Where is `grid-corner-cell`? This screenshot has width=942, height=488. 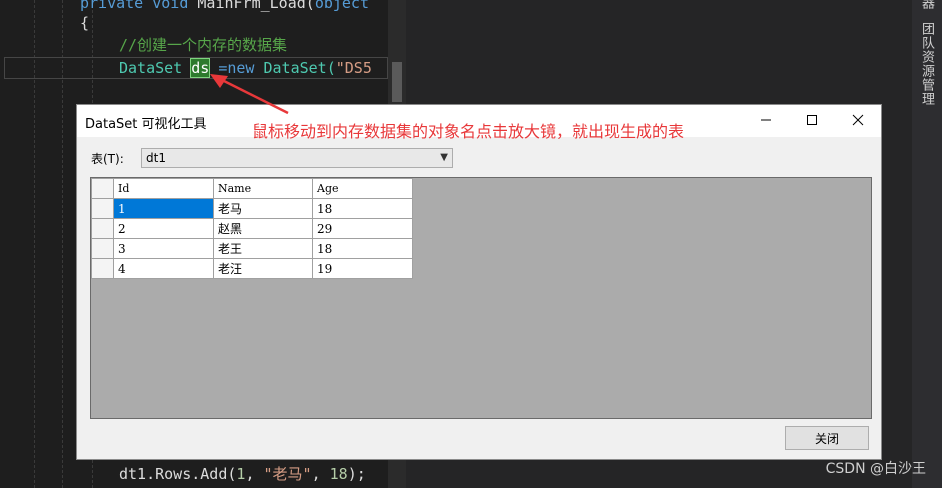 grid-corner-cell is located at coordinates (102, 188).